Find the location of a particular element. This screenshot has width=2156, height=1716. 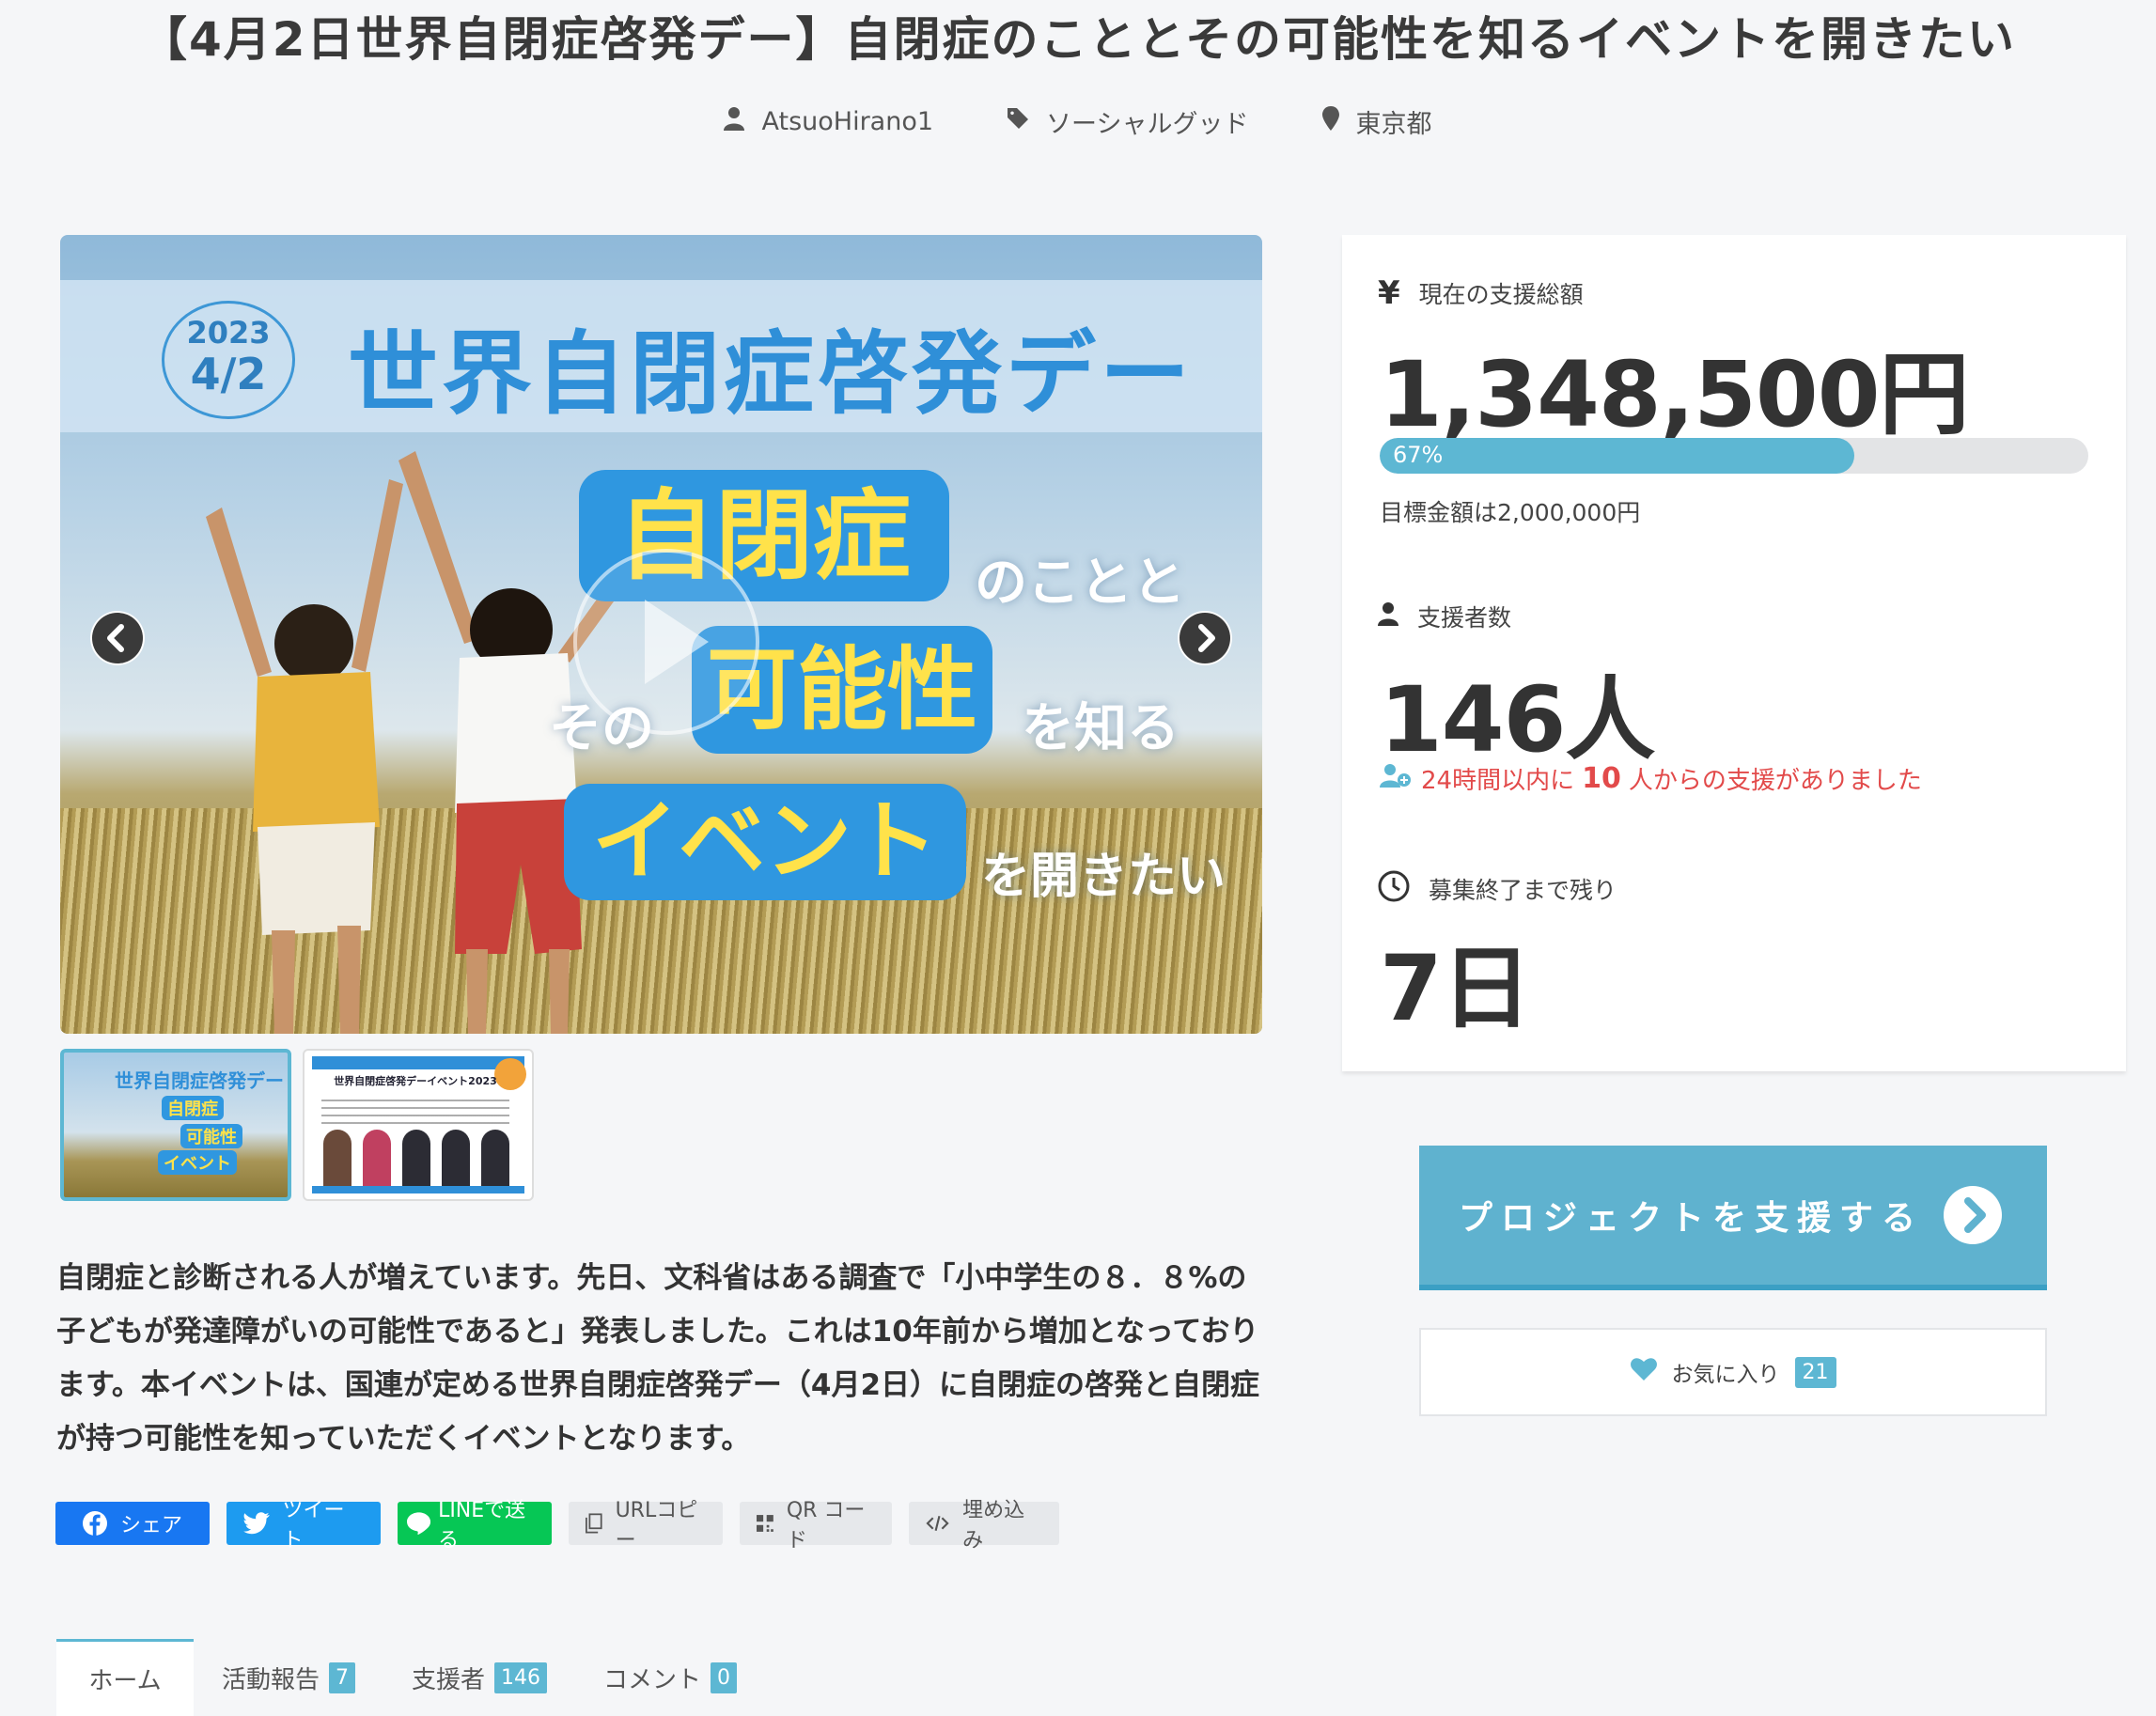

recent-support-notice: 24時間以内に 10 人からの支援がありました is located at coordinates (1651, 778).